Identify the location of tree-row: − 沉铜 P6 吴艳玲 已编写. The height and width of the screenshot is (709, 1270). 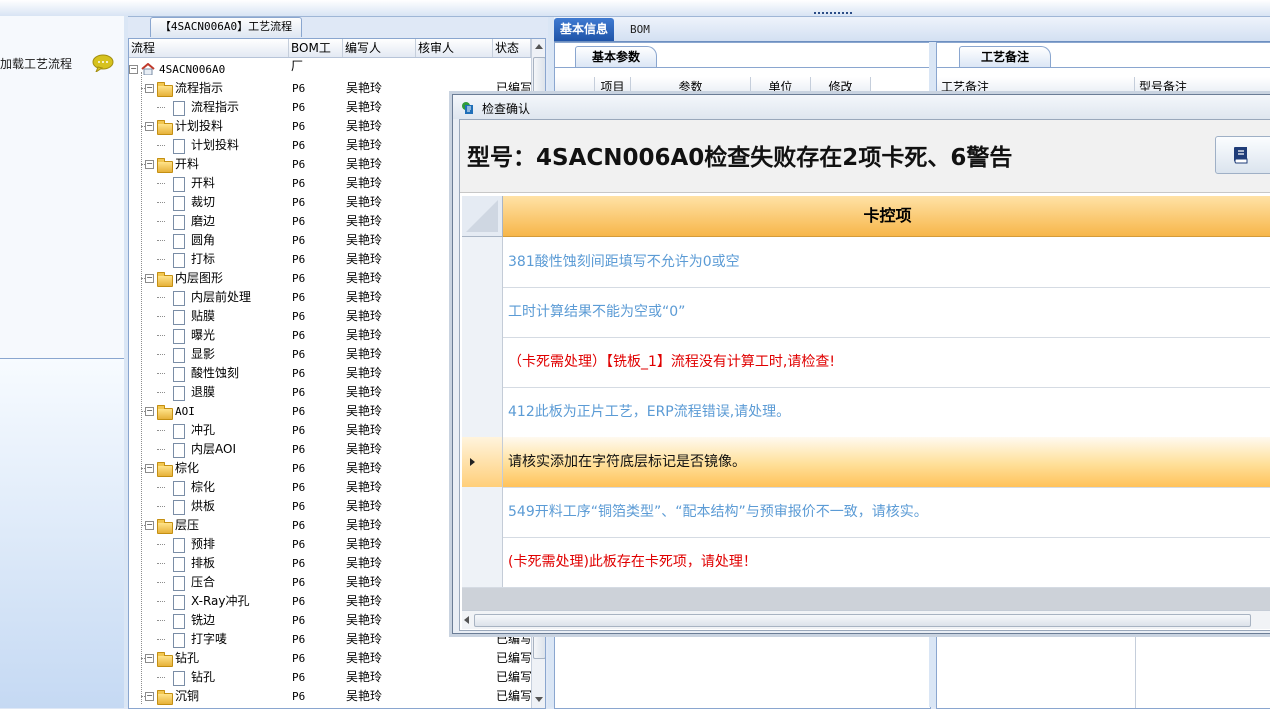
(330, 696).